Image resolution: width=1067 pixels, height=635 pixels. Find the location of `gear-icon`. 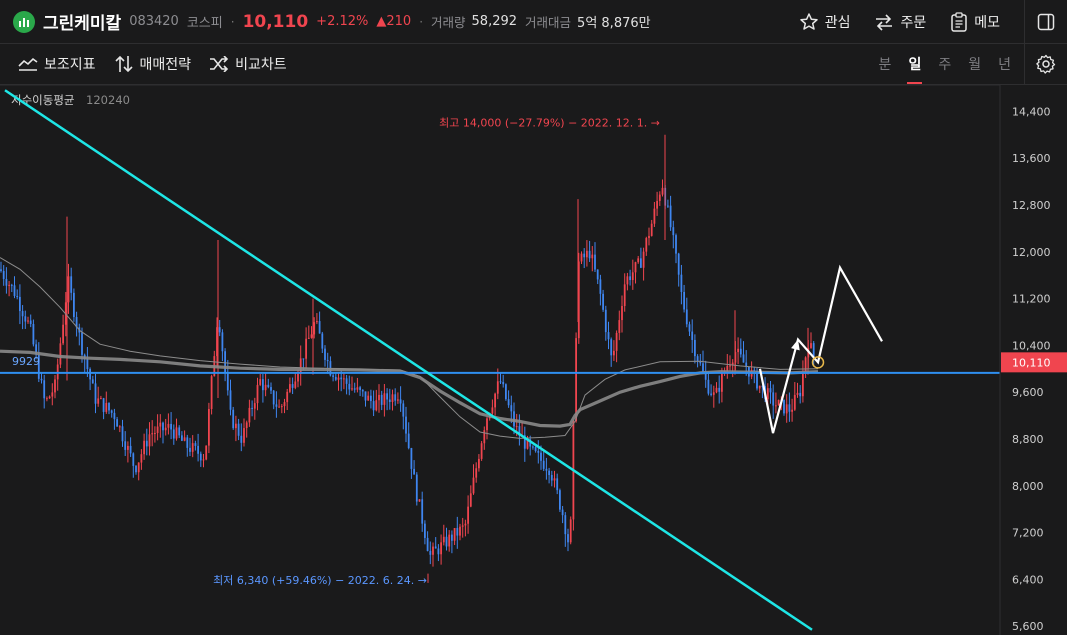

gear-icon is located at coordinates (1046, 64).